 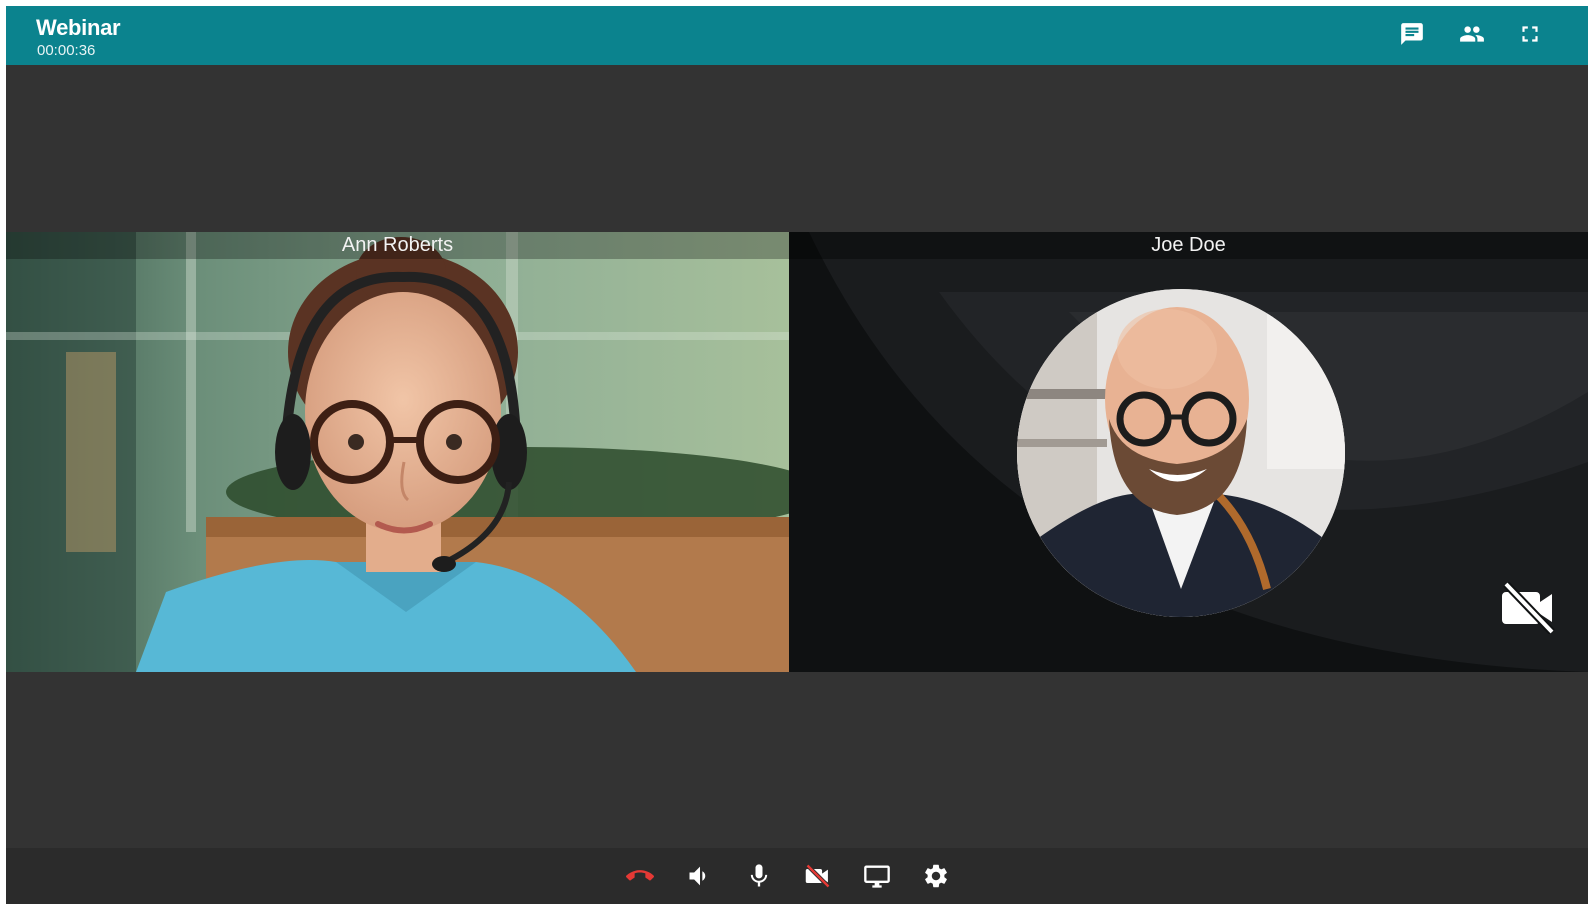 I want to click on camera-toggle-button, so click(x=818, y=878).